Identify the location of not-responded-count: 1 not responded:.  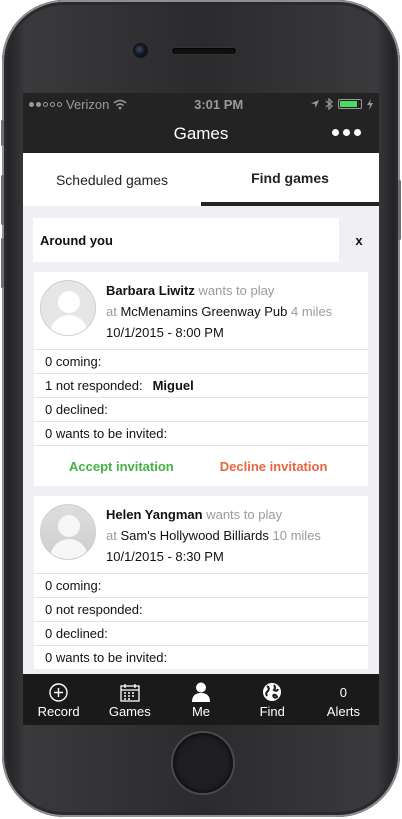
(94, 385).